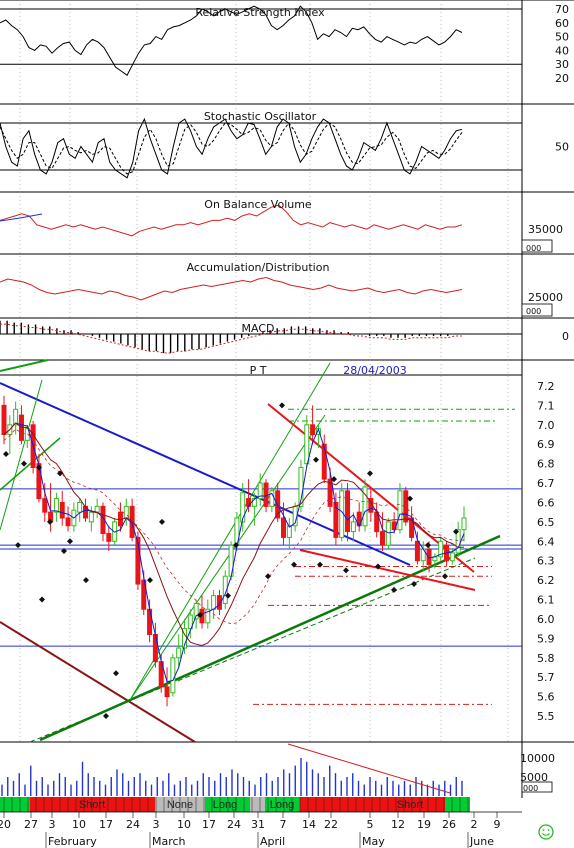 This screenshot has width=574, height=848. Describe the element at coordinates (258, 204) in the screenshot. I see `obv-title: On Balance Volume` at that location.